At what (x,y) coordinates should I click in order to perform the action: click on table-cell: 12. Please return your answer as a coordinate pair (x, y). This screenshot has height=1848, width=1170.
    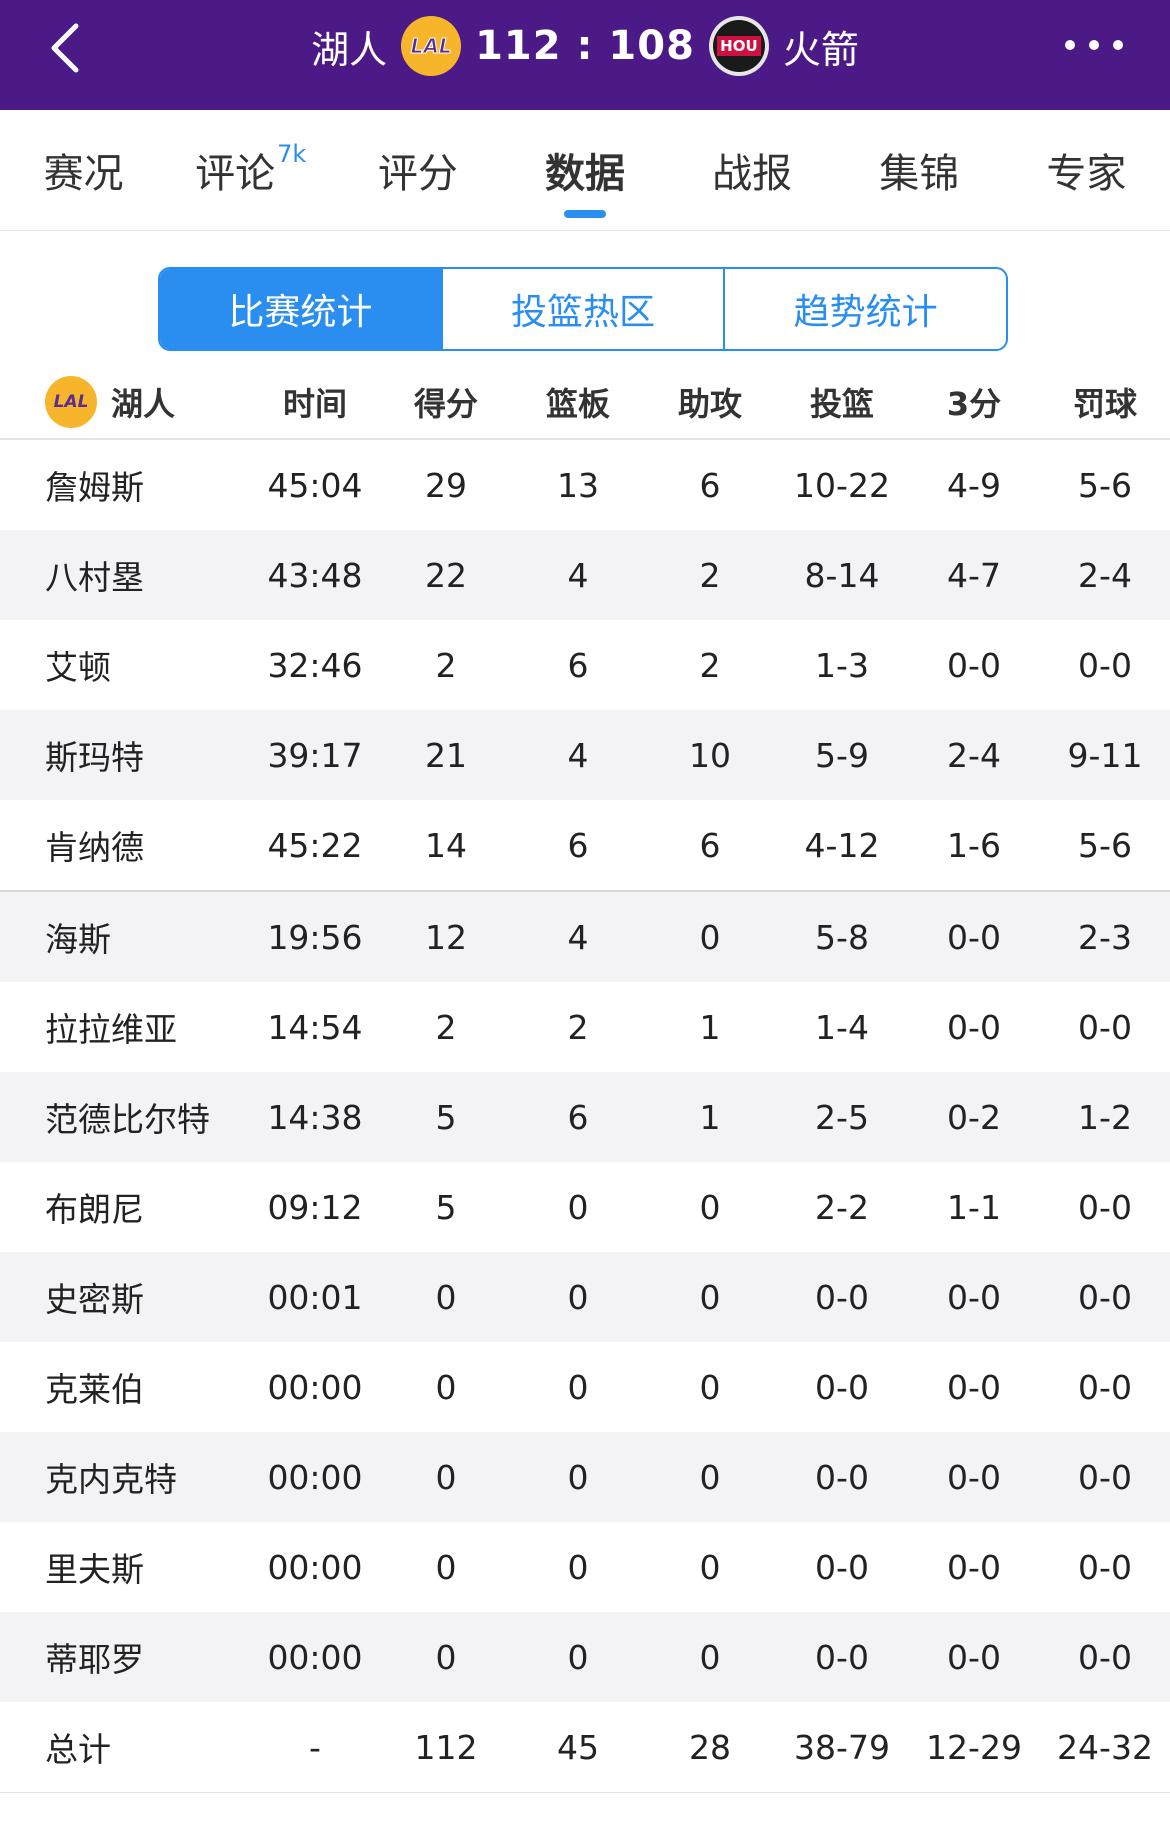
    Looking at the image, I should click on (446, 937).